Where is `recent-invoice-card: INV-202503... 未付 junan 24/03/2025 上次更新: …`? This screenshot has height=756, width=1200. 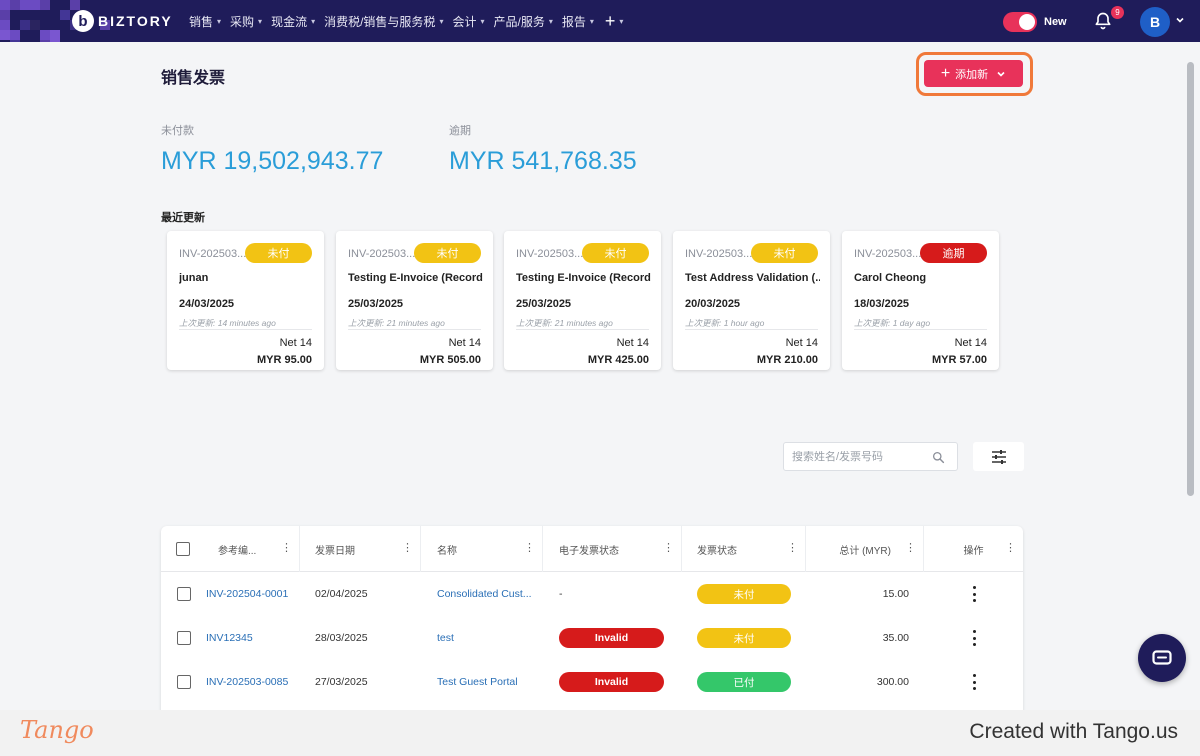 recent-invoice-card: INV-202503... 未付 junan 24/03/2025 上次更新: … is located at coordinates (245, 300).